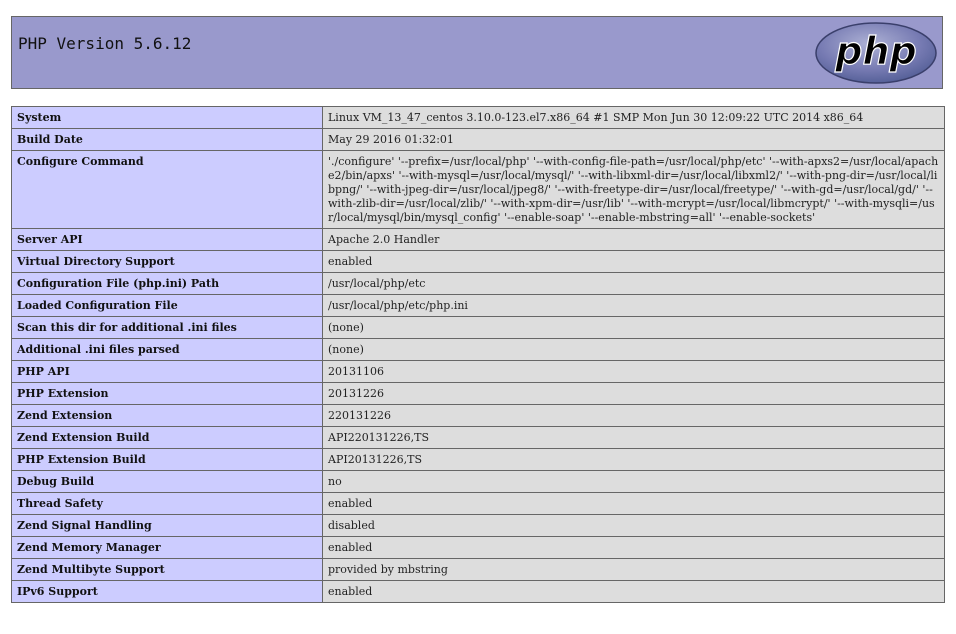 Image resolution: width=956 pixels, height=634 pixels. What do you see at coordinates (105, 43) in the screenshot?
I see `page-title: PHP Version 5.6.12` at bounding box center [105, 43].